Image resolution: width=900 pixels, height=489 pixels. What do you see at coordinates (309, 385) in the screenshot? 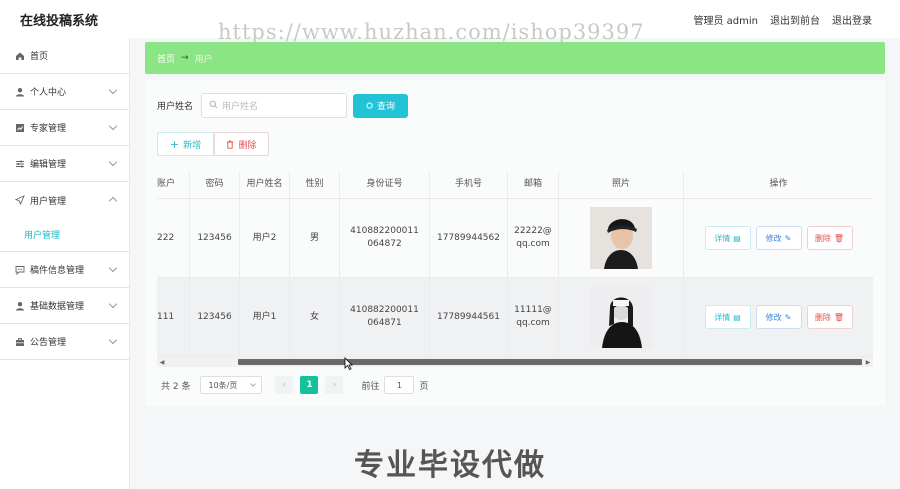
I see `page-number-button: 1` at bounding box center [309, 385].